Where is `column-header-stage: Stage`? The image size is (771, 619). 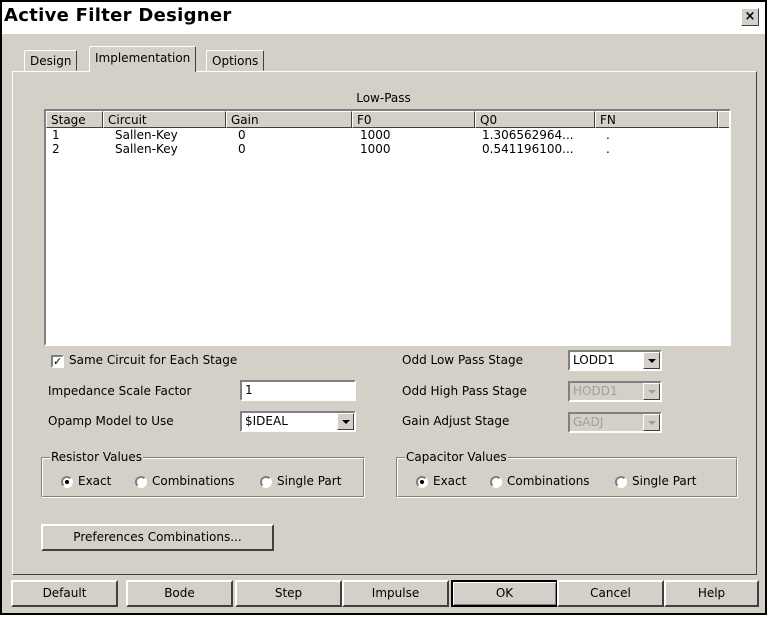 column-header-stage: Stage is located at coordinates (74, 119).